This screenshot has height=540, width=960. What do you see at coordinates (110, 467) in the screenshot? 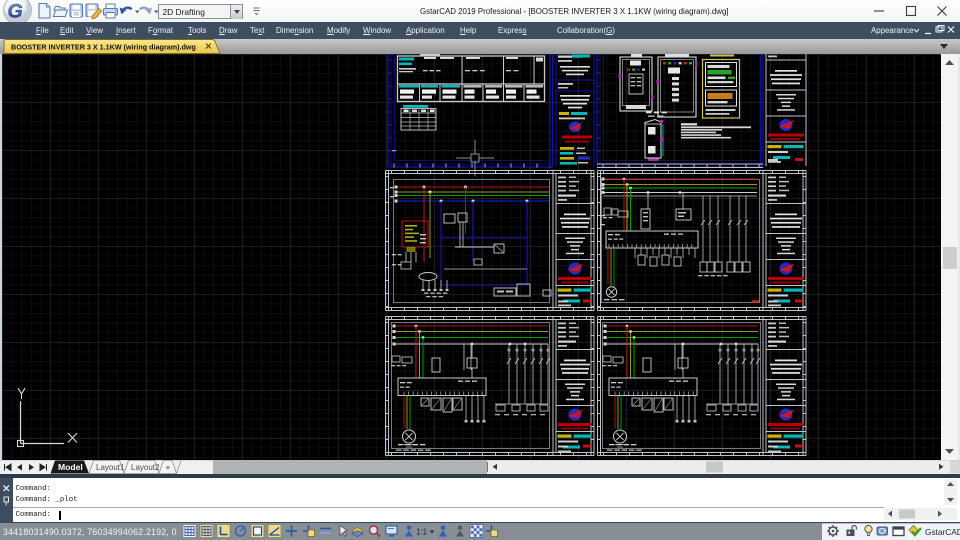
I see `svg-text: Layout1` at bounding box center [110, 467].